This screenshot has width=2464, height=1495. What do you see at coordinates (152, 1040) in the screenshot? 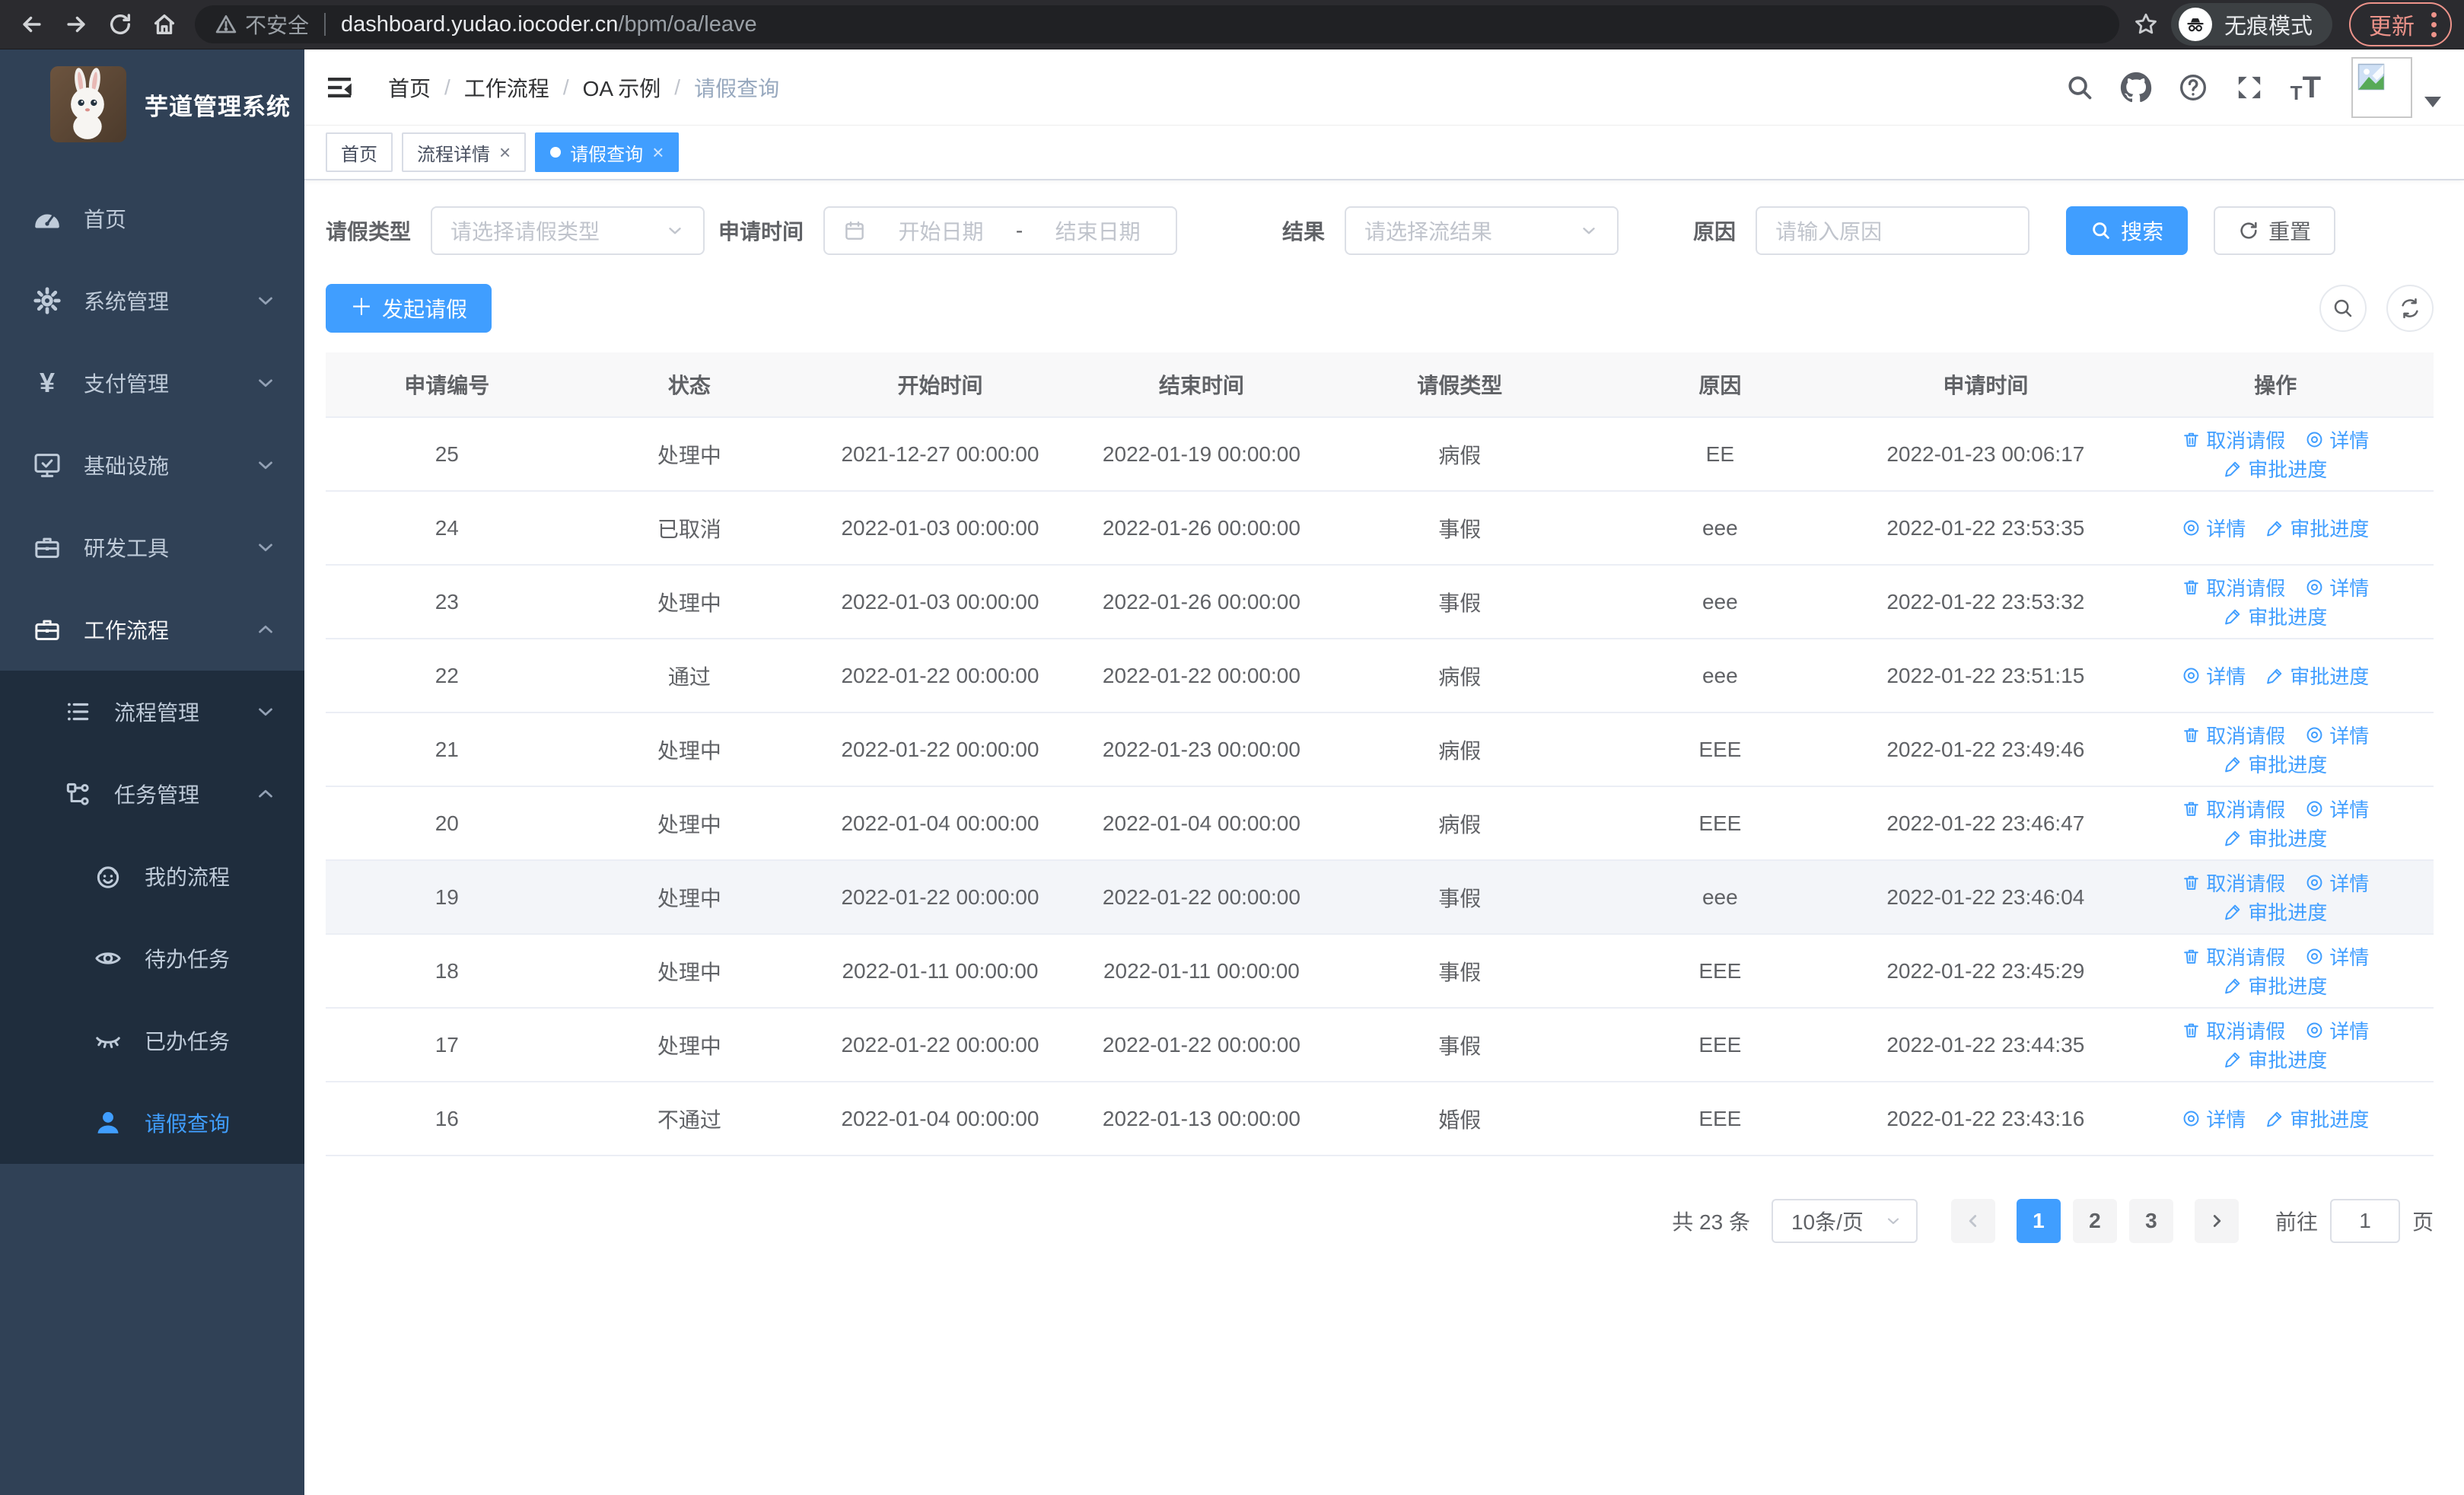
I see `sidebar-item-done-tasks: 已办任务` at bounding box center [152, 1040].